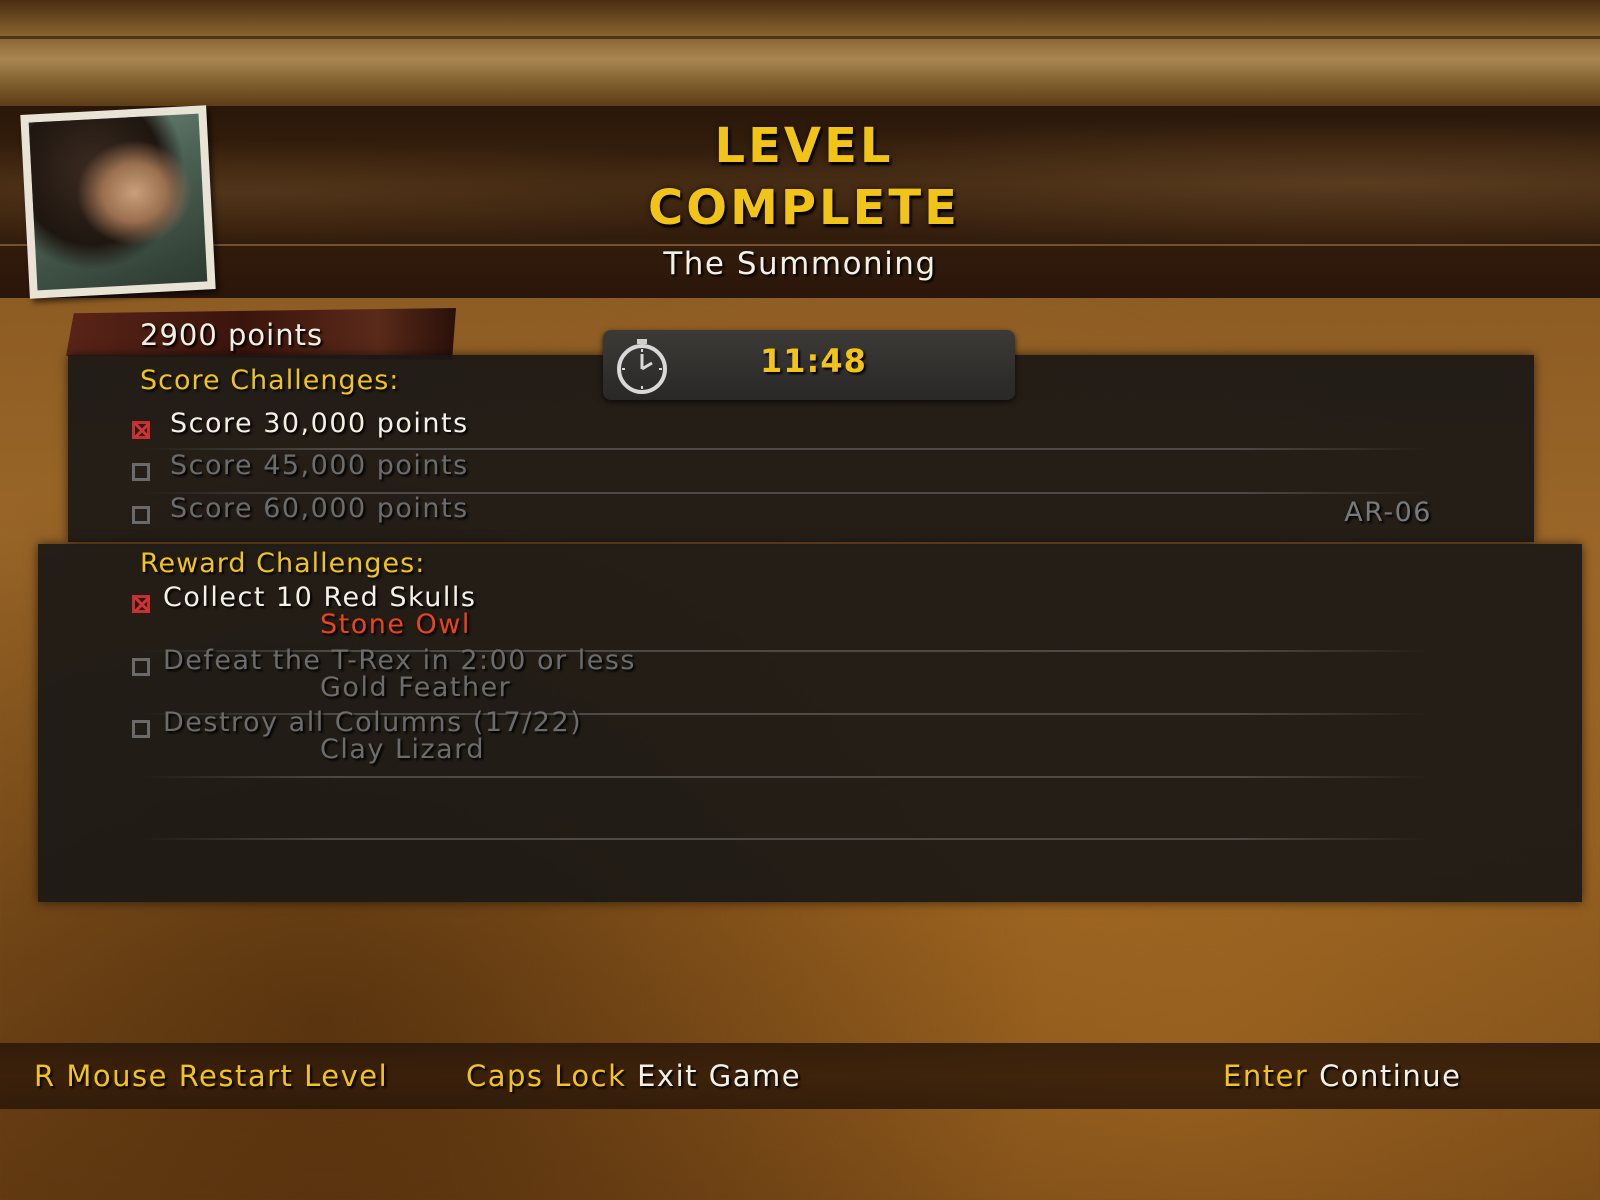 This screenshot has width=1600, height=1200. Describe the element at coordinates (813, 361) in the screenshot. I see `timer-value: 11:48` at that location.